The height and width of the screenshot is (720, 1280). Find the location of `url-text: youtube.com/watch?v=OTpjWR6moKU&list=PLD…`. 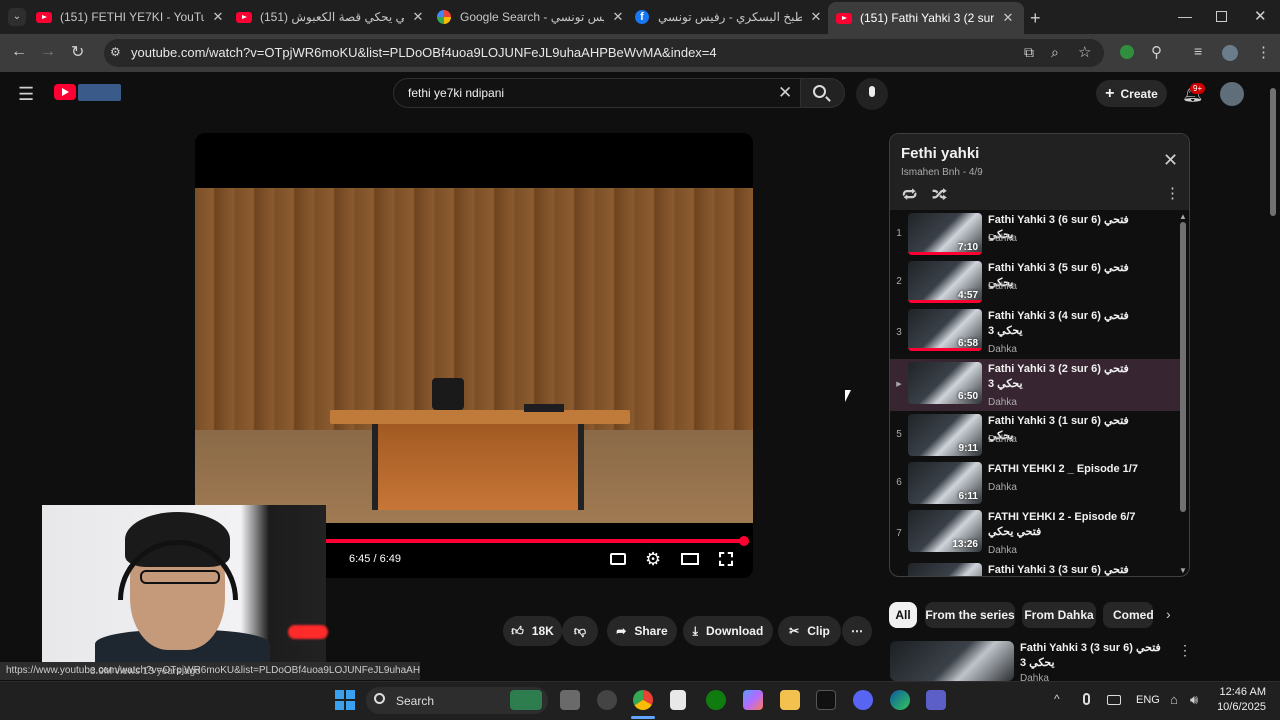

url-text: youtube.com/watch?v=OTpjWR6moKU&list=PLD… is located at coordinates (424, 52).